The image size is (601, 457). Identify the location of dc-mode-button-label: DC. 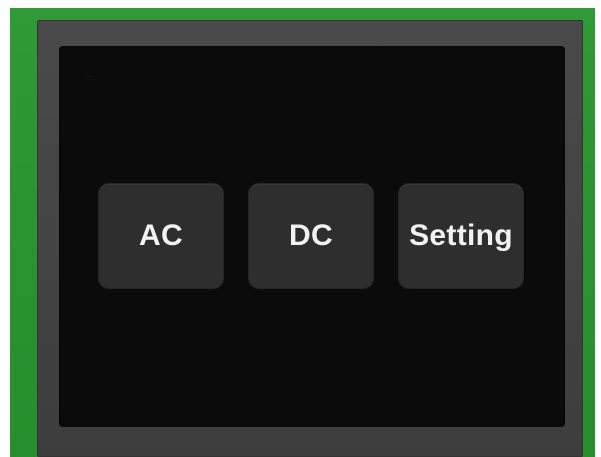
(311, 235).